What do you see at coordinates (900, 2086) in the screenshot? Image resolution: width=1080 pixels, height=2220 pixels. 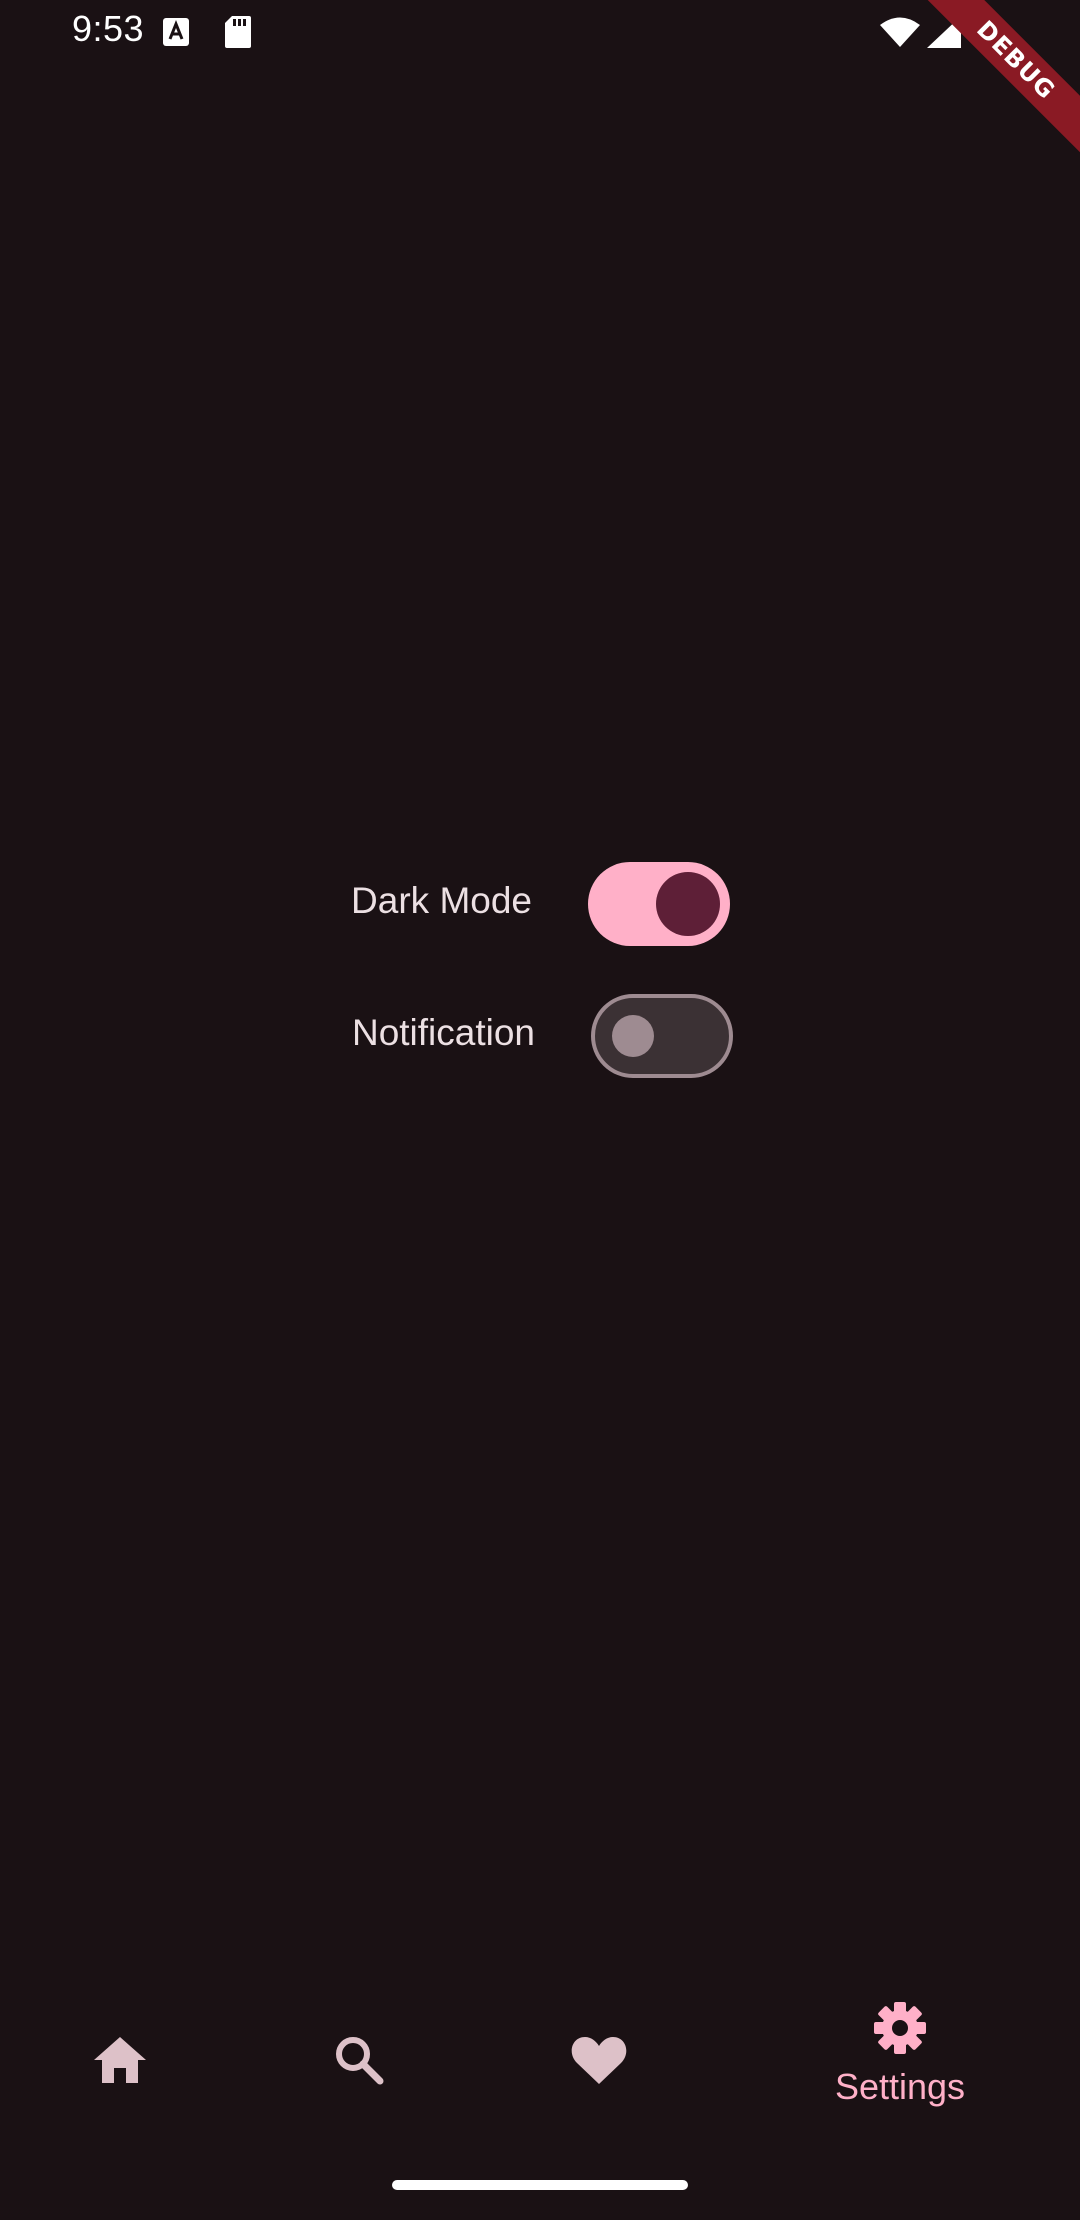 I see `nav-label-settings: Settings` at bounding box center [900, 2086].